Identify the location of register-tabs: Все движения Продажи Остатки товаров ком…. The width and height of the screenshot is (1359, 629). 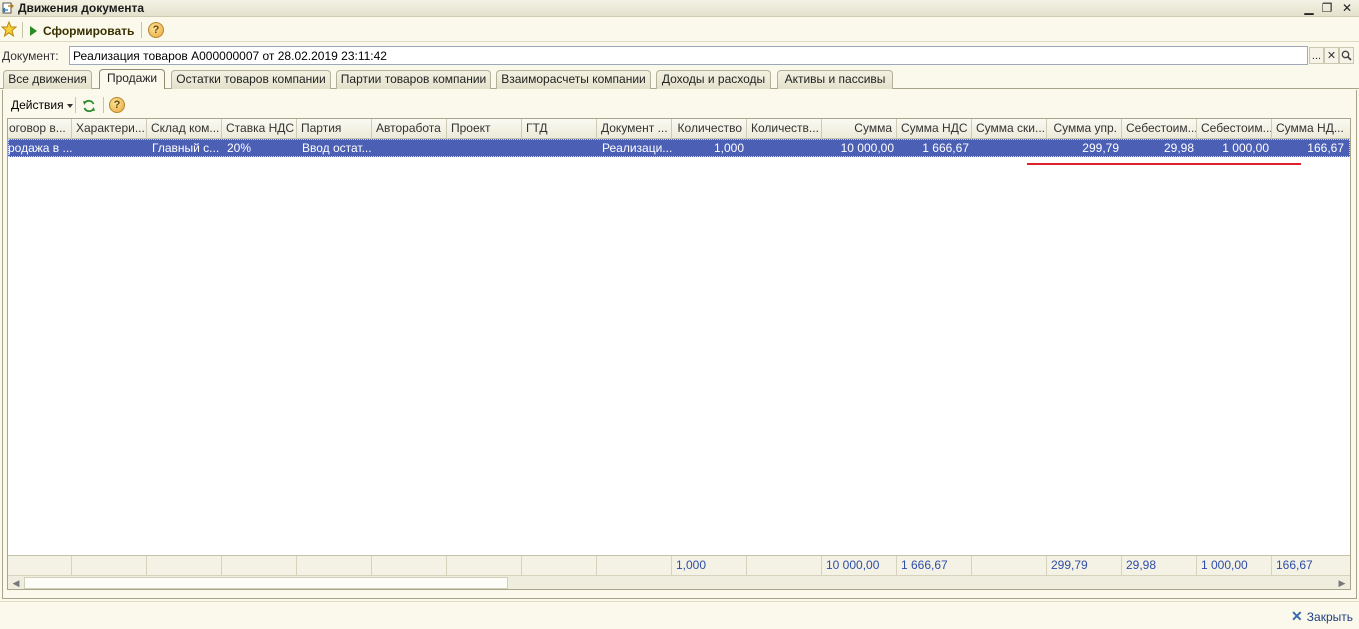
(679, 79).